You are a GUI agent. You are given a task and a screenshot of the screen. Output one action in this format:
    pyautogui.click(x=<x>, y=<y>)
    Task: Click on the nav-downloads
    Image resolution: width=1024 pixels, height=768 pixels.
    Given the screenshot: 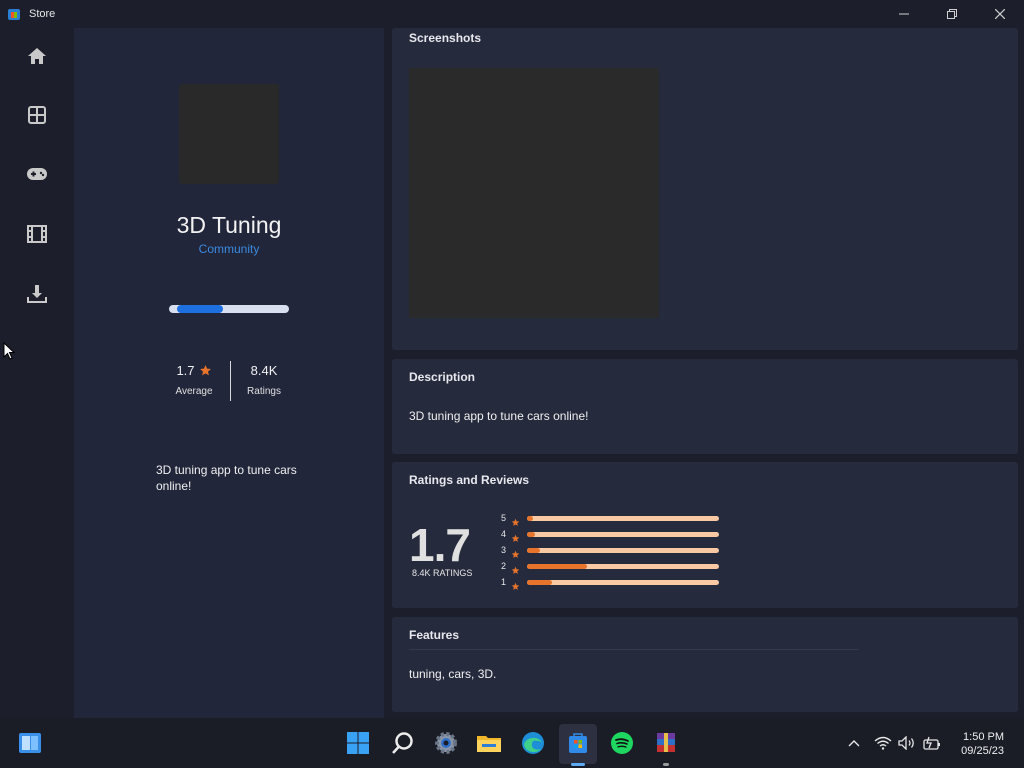 What is the action you would take?
    pyautogui.click(x=37, y=294)
    